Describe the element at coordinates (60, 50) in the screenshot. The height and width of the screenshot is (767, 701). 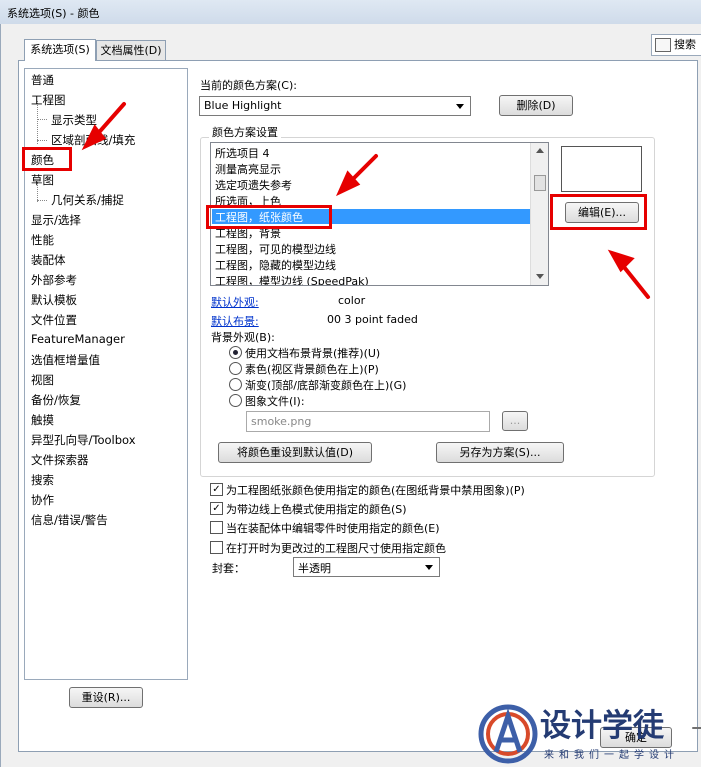
I see `tab-system-options: 系统选项(S)` at that location.